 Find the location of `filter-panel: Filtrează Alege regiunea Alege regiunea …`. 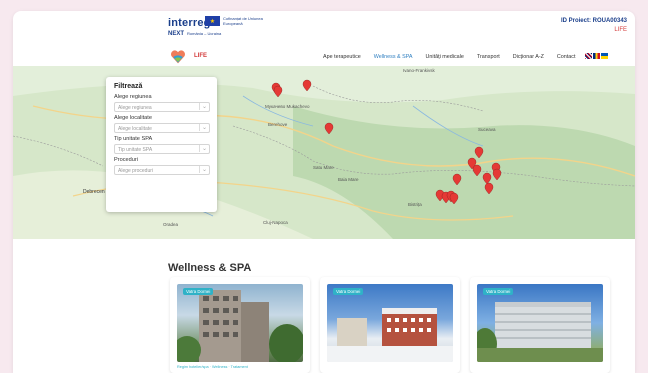

filter-panel: Filtrează Alege regiunea Alege regiunea … is located at coordinates (161, 144).